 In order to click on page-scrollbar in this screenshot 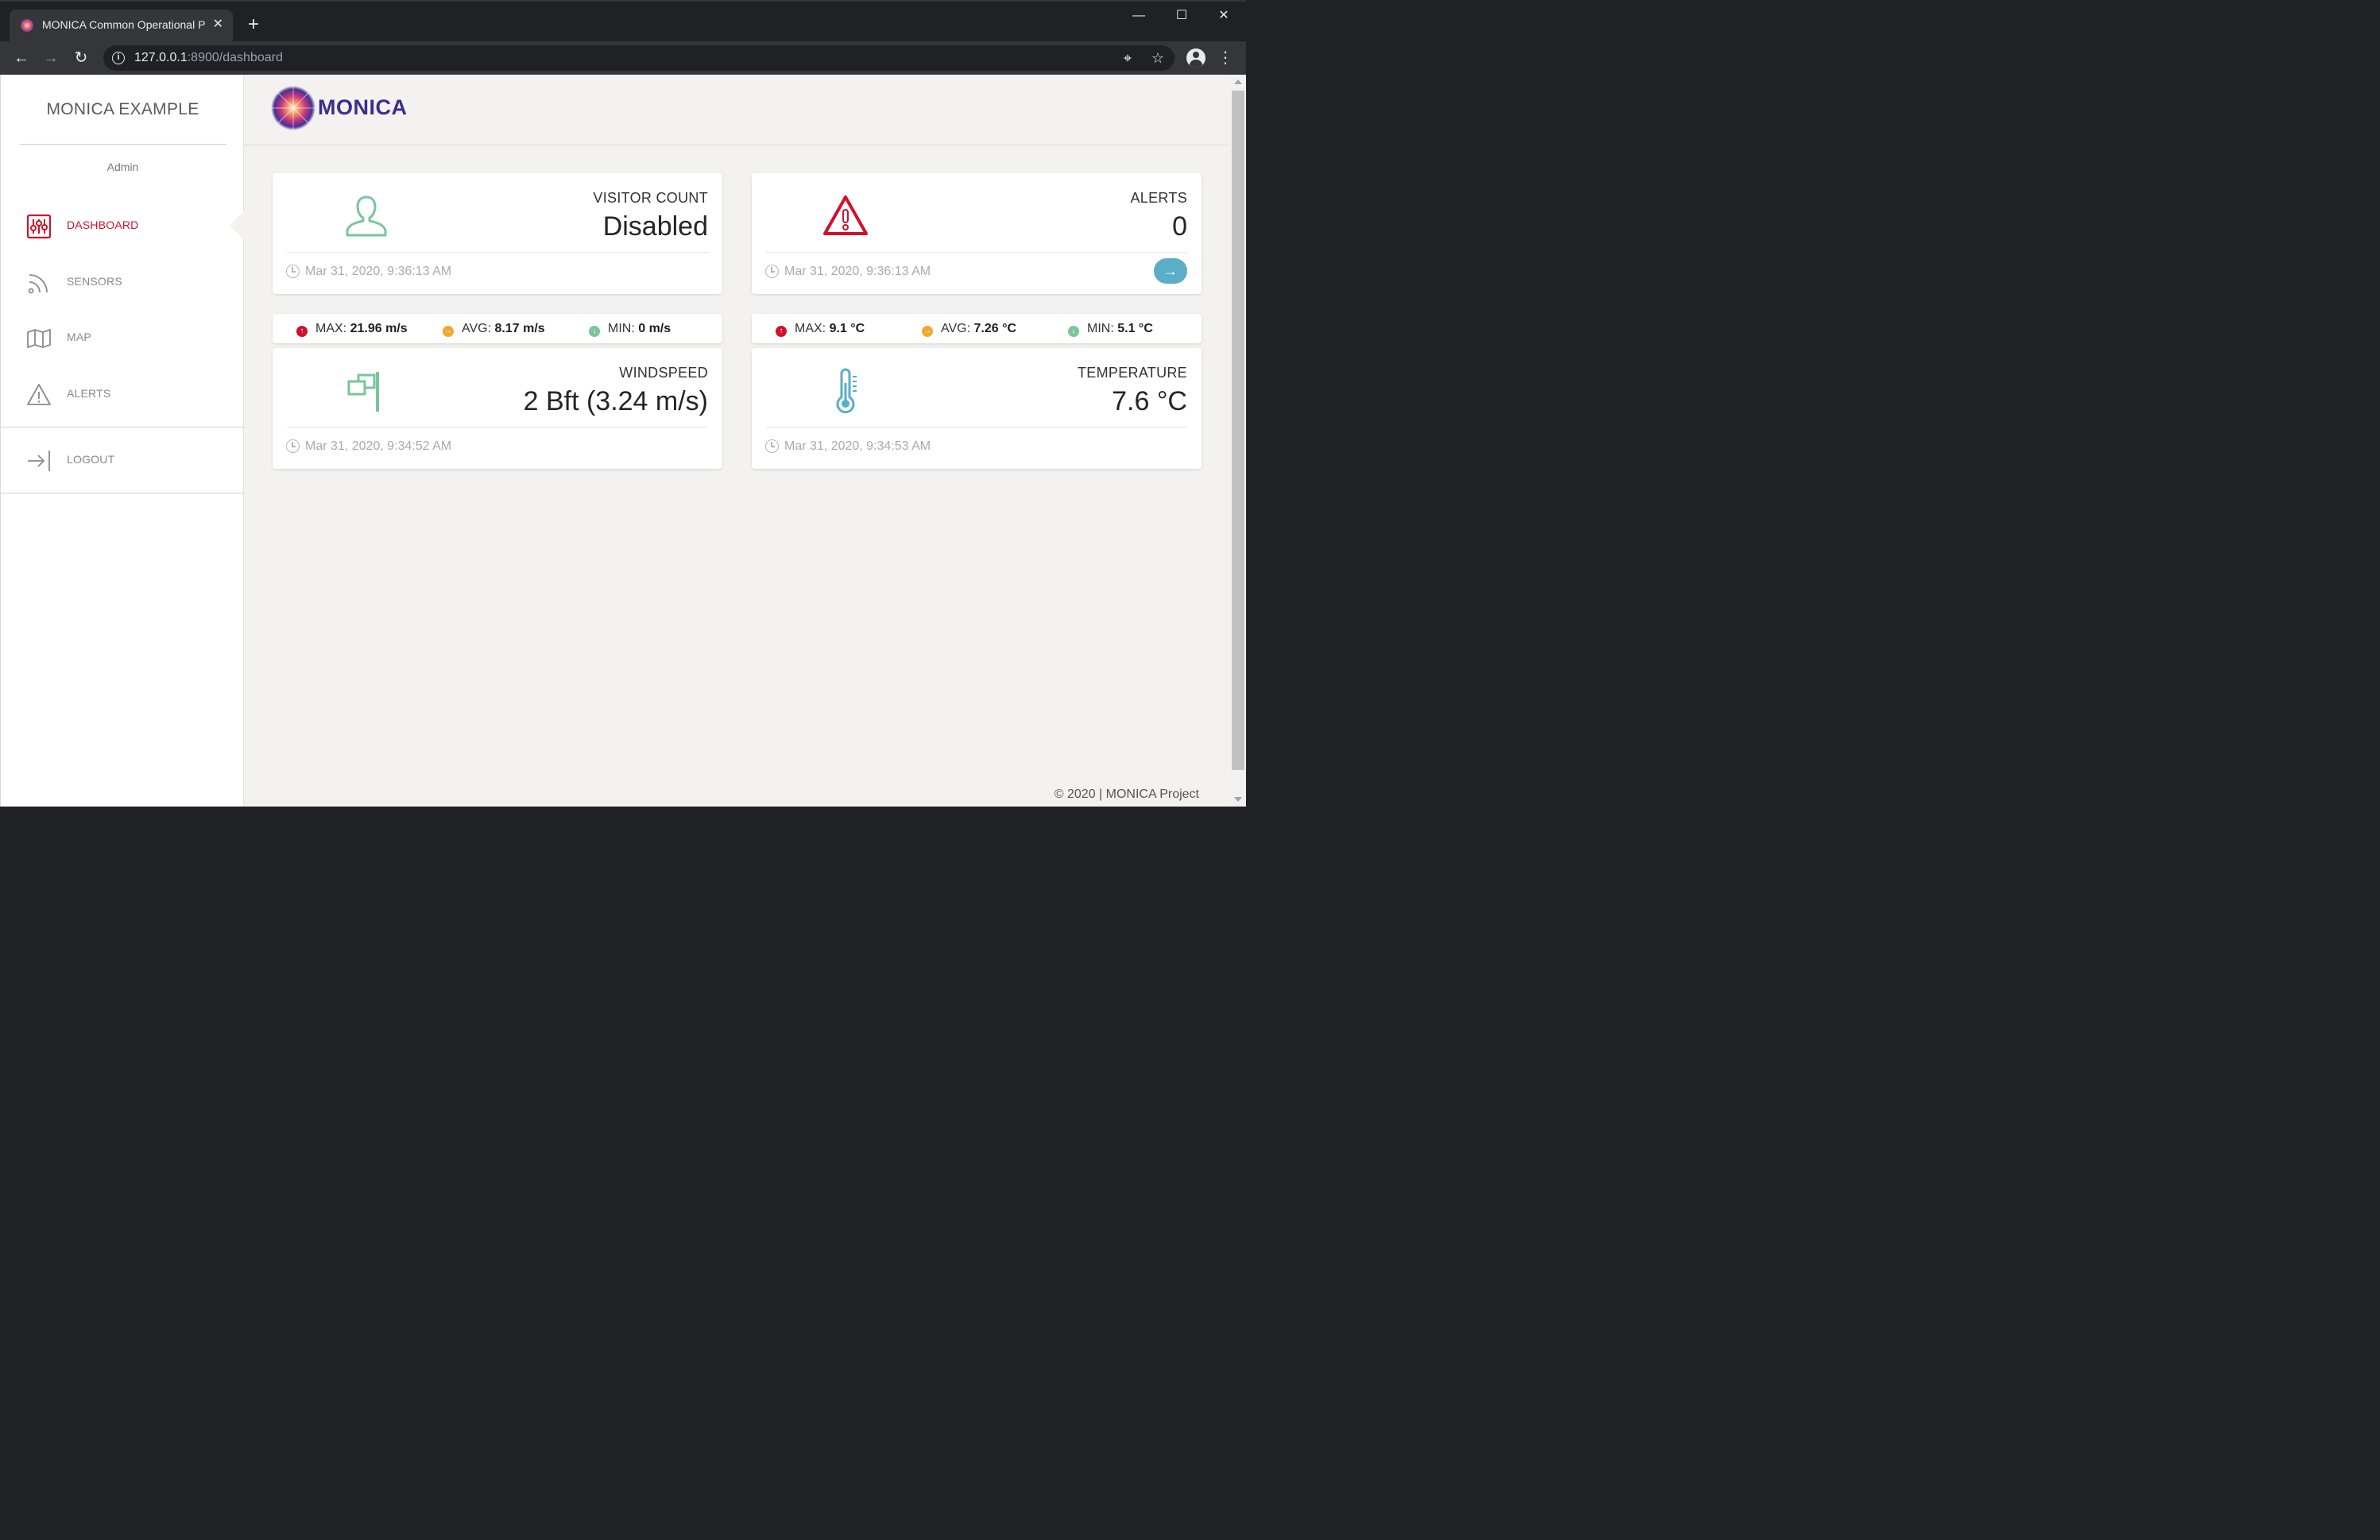, I will do `click(1238, 441)`.